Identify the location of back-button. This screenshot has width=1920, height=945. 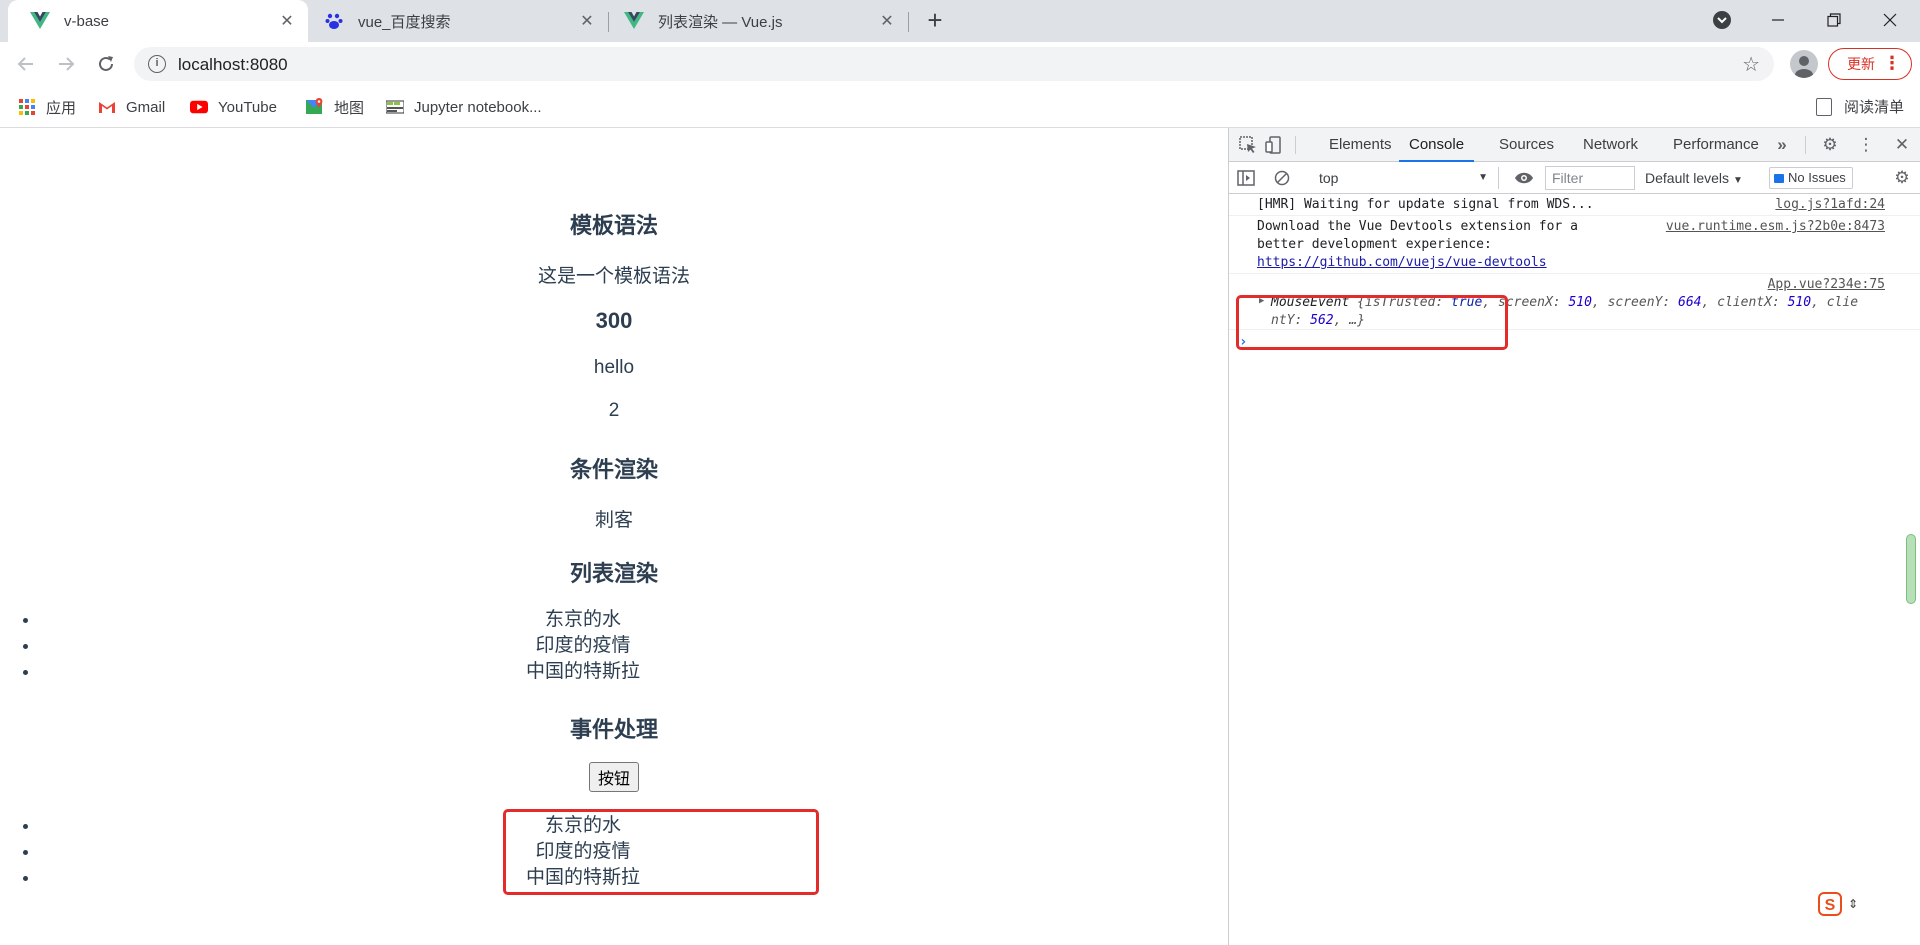
(26, 64).